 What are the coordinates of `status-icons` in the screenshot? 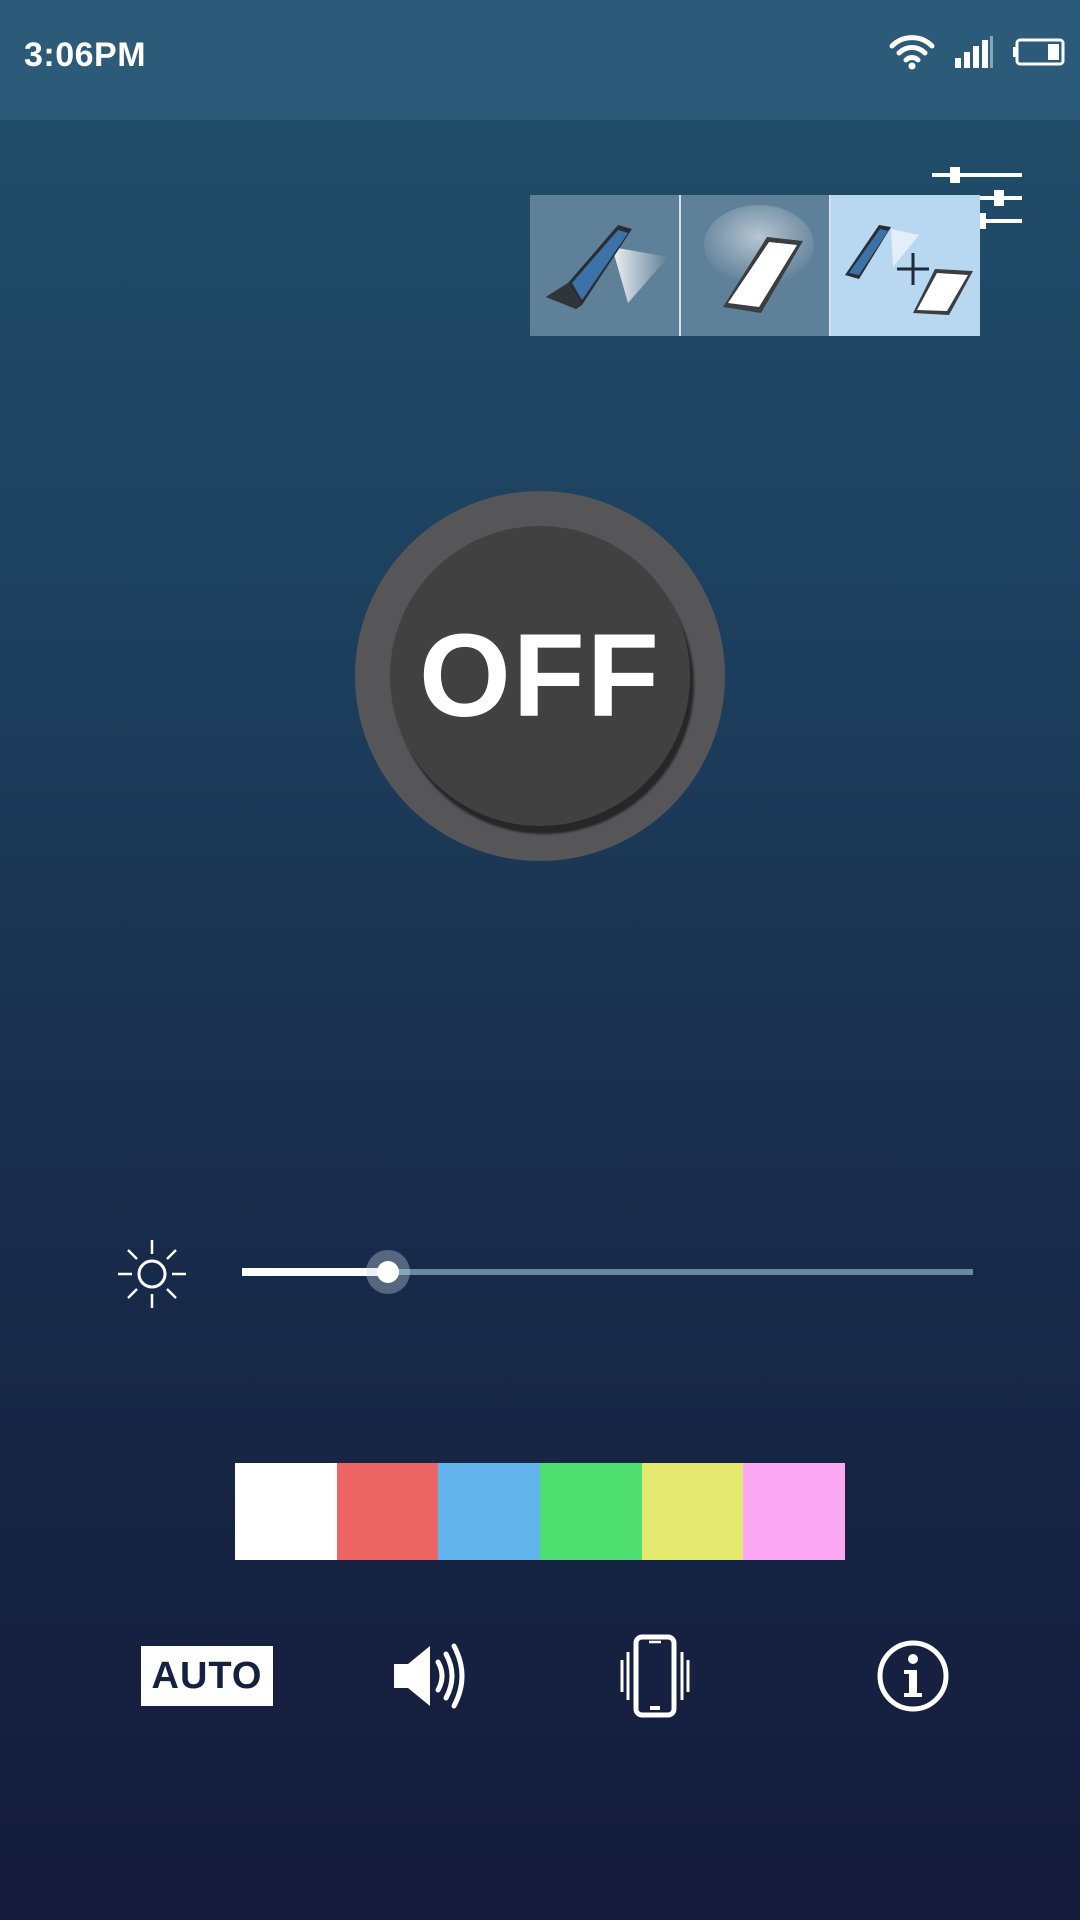 It's located at (977, 52).